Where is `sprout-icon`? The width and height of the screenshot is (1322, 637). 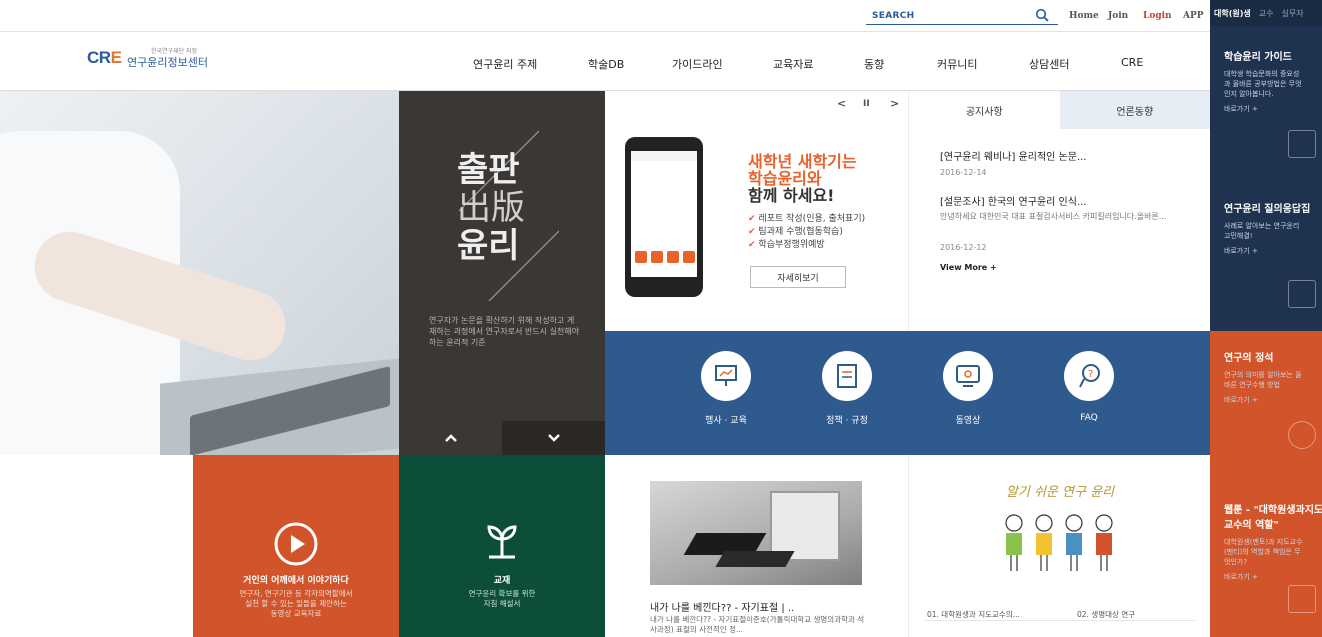 sprout-icon is located at coordinates (502, 542).